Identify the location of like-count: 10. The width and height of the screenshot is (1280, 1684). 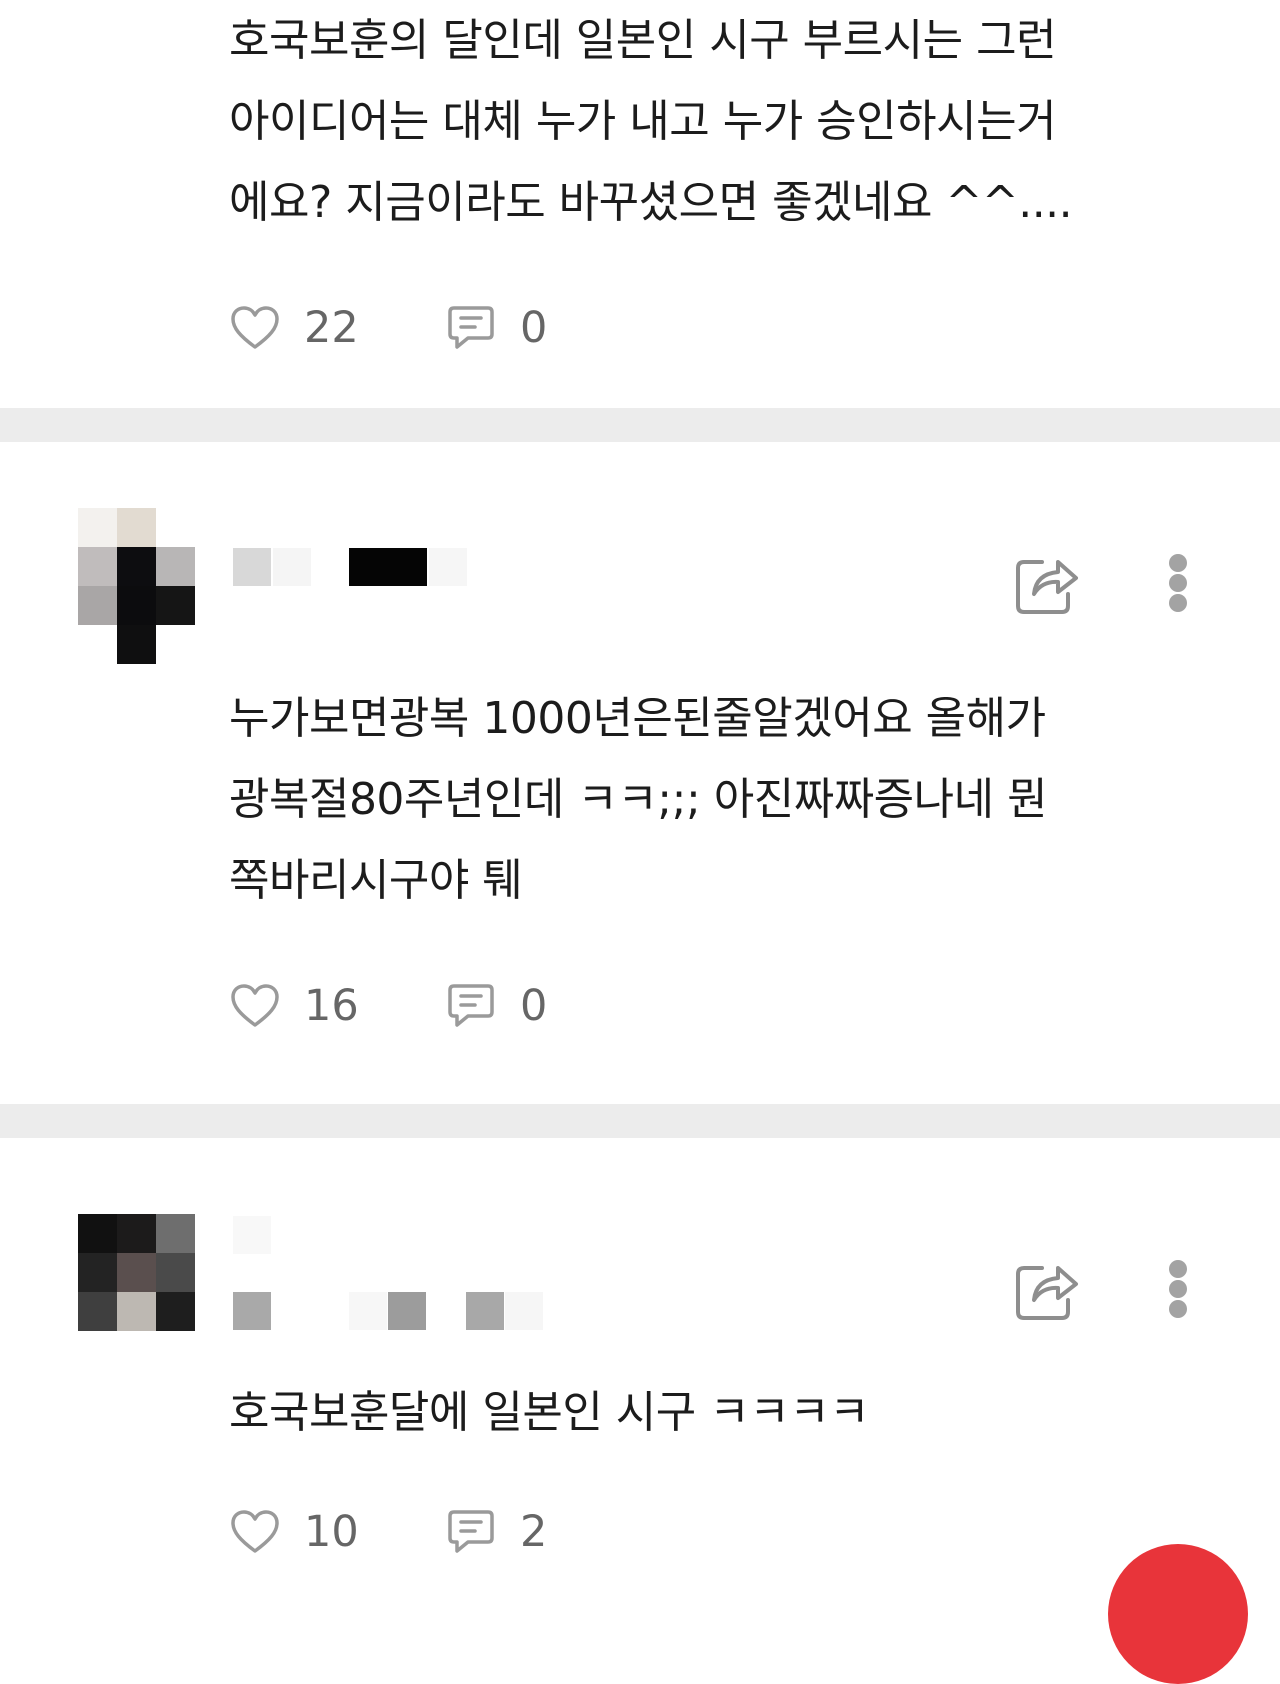
(331, 1532).